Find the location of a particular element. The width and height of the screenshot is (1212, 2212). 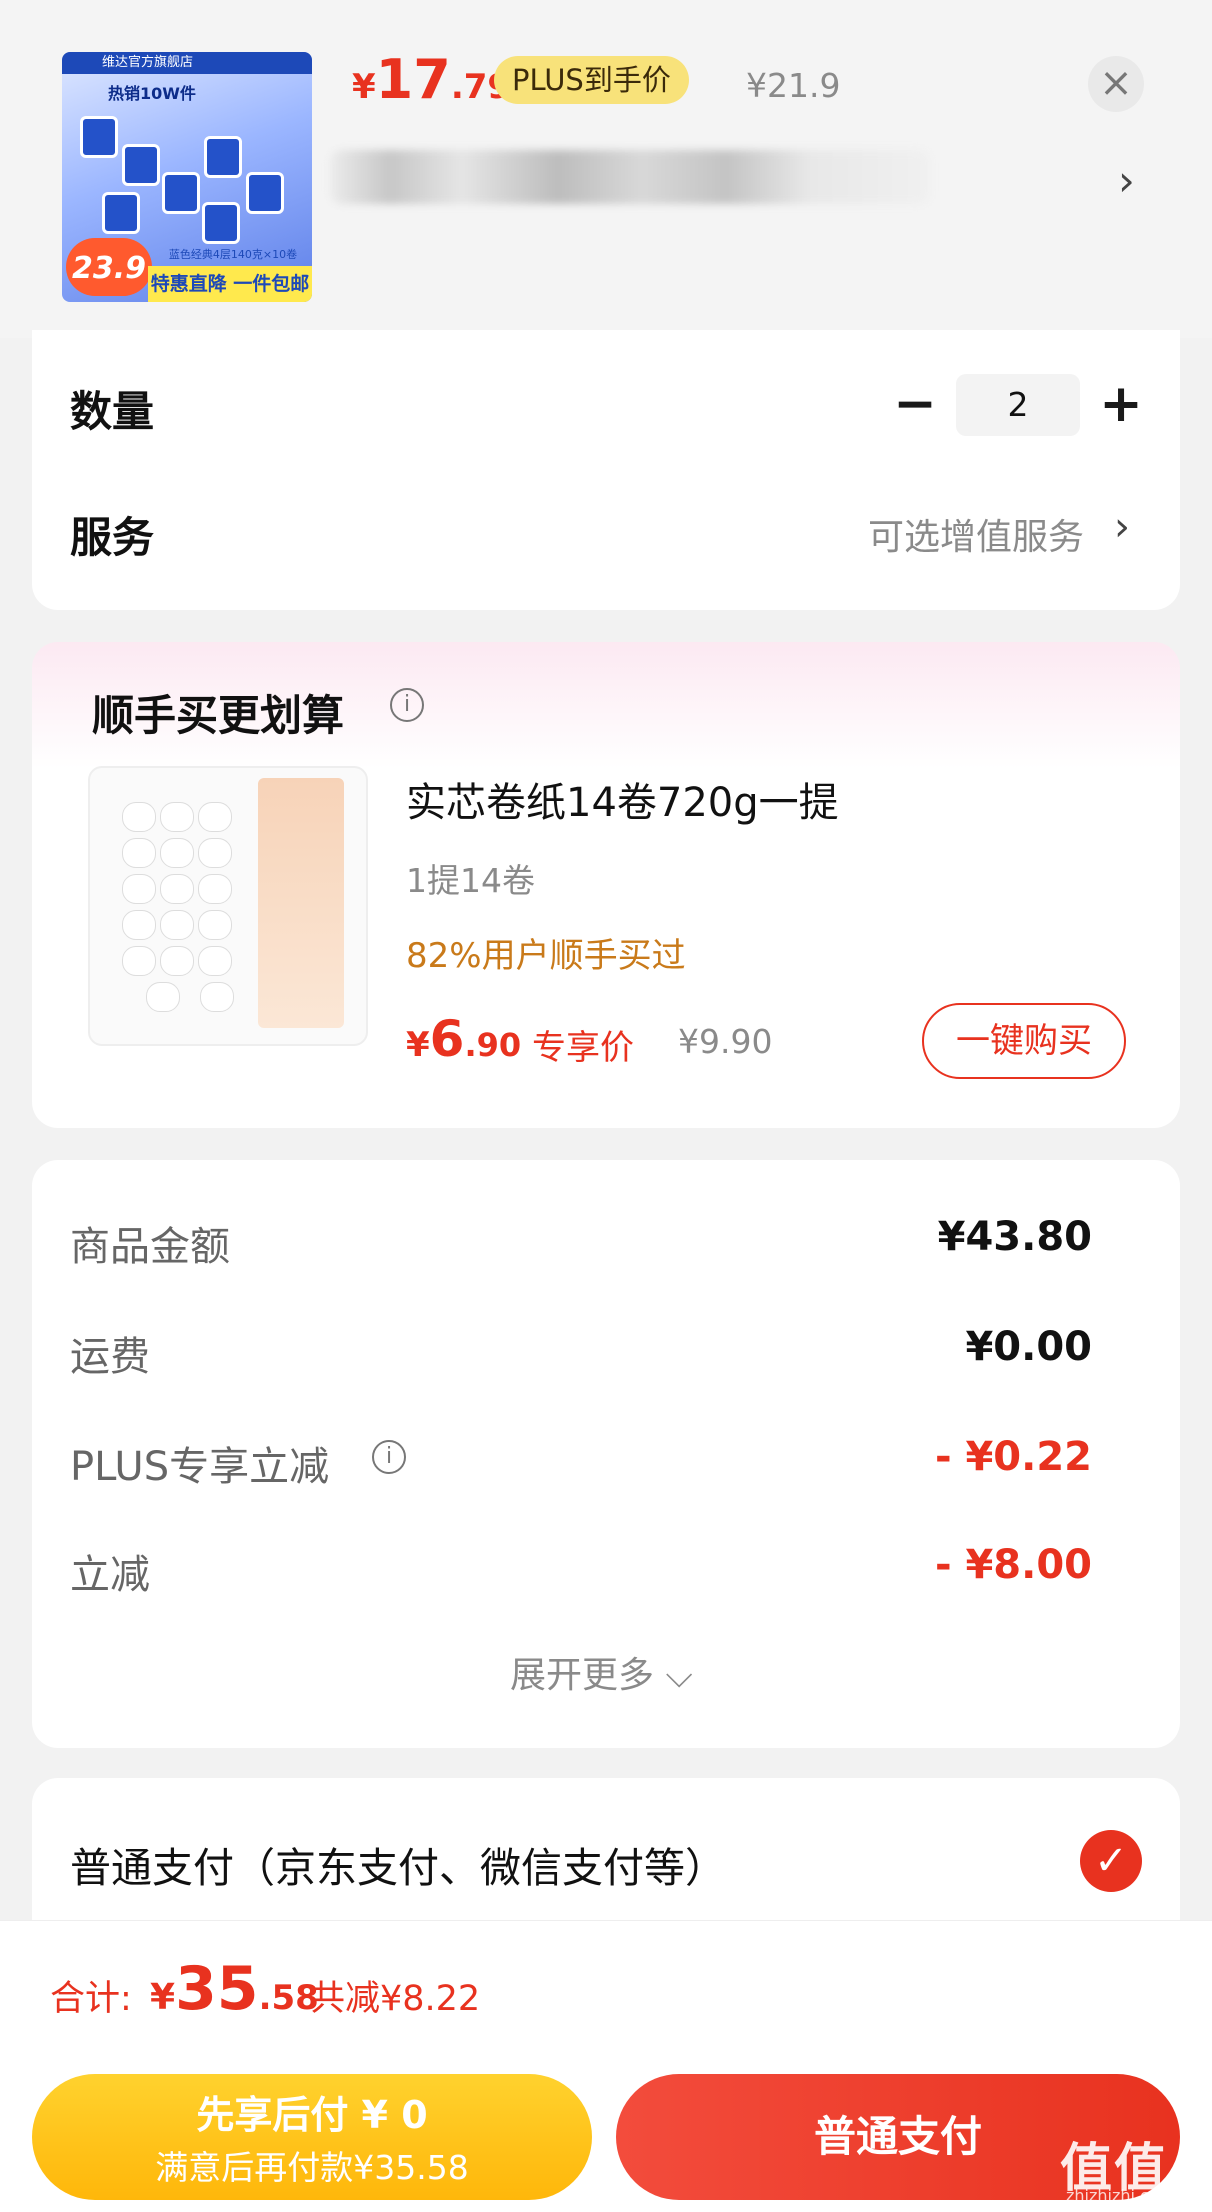

quantity-increase-button: + is located at coordinates (1121, 406).